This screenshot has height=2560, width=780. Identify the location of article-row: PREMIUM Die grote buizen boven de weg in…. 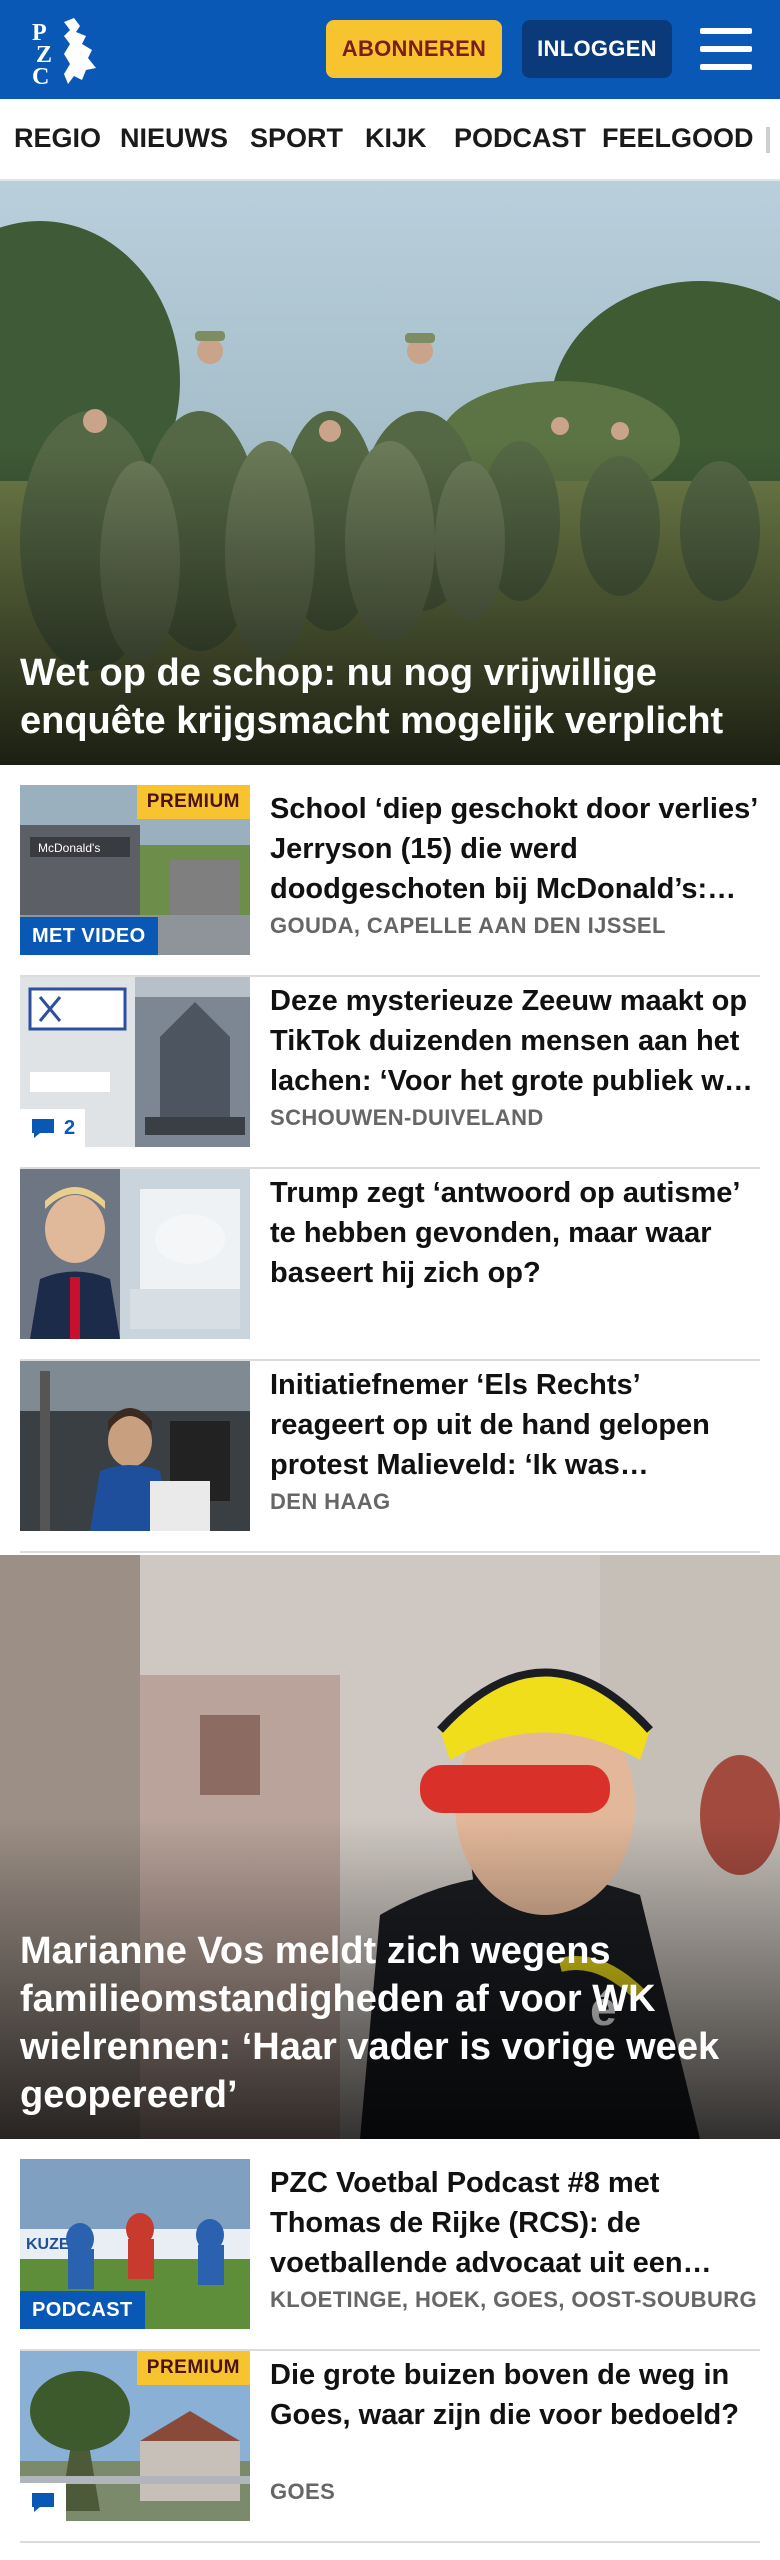
(390, 2447).